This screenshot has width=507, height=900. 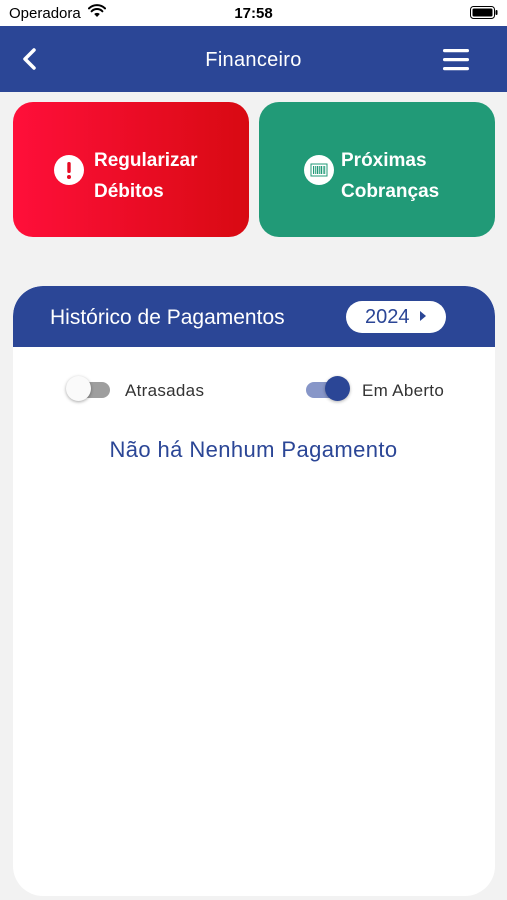 What do you see at coordinates (146, 160) in the screenshot?
I see `card-label-line1: Regularizar` at bounding box center [146, 160].